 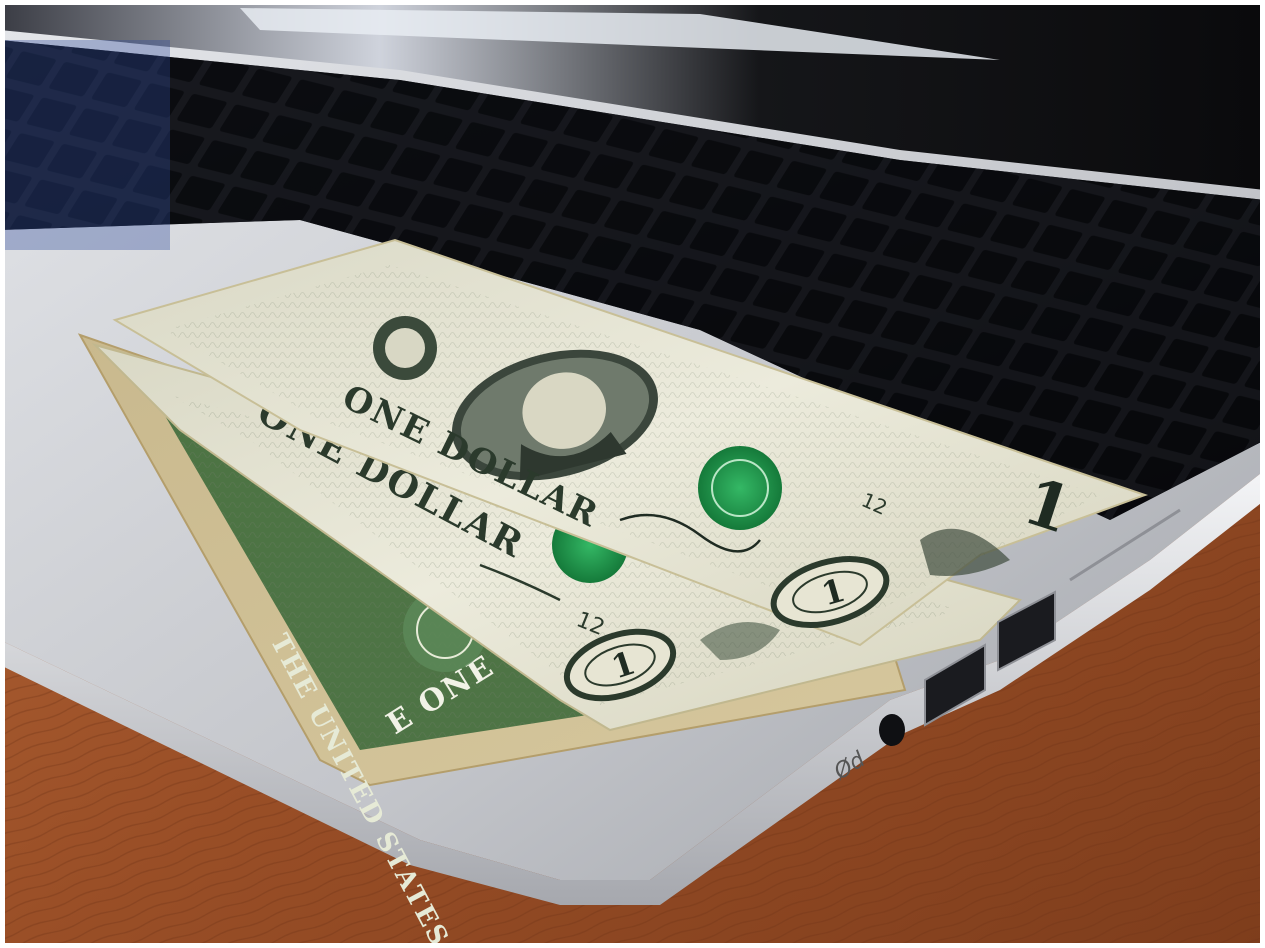 What do you see at coordinates (740, 488) in the screenshot?
I see `bill-top-green-seal` at bounding box center [740, 488].